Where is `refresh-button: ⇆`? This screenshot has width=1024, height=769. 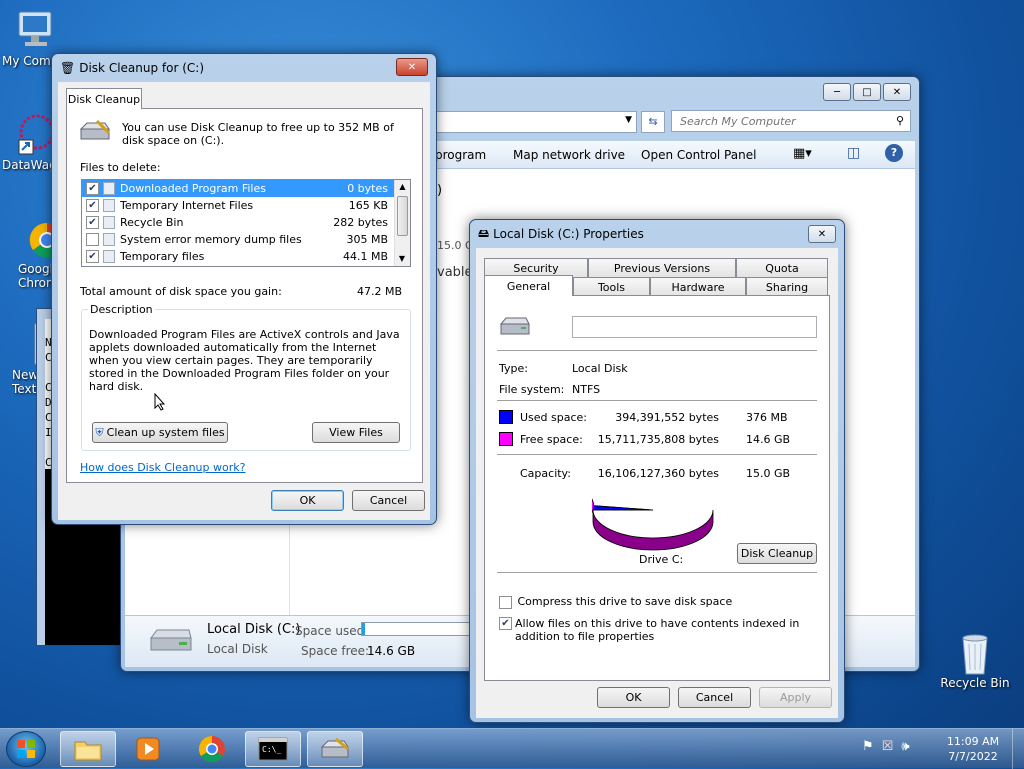
refresh-button: ⇆ is located at coordinates (653, 122).